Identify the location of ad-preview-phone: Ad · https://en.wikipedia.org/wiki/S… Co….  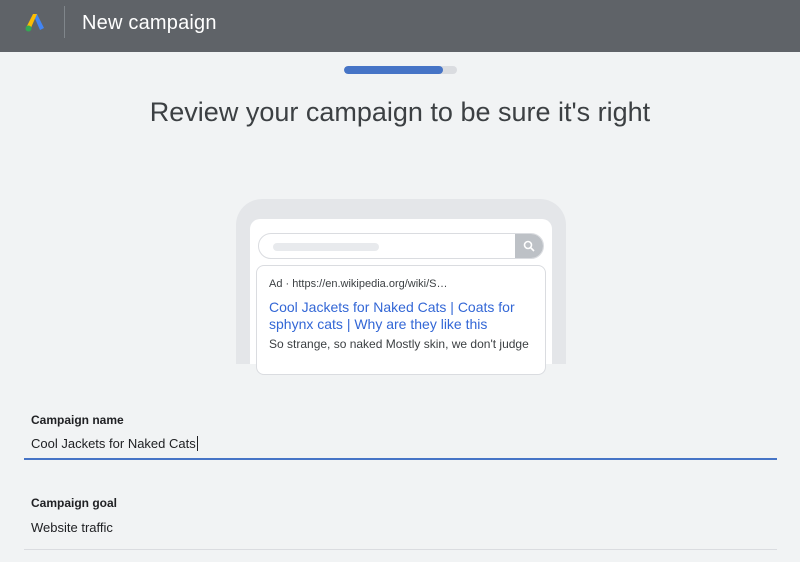
(401, 287).